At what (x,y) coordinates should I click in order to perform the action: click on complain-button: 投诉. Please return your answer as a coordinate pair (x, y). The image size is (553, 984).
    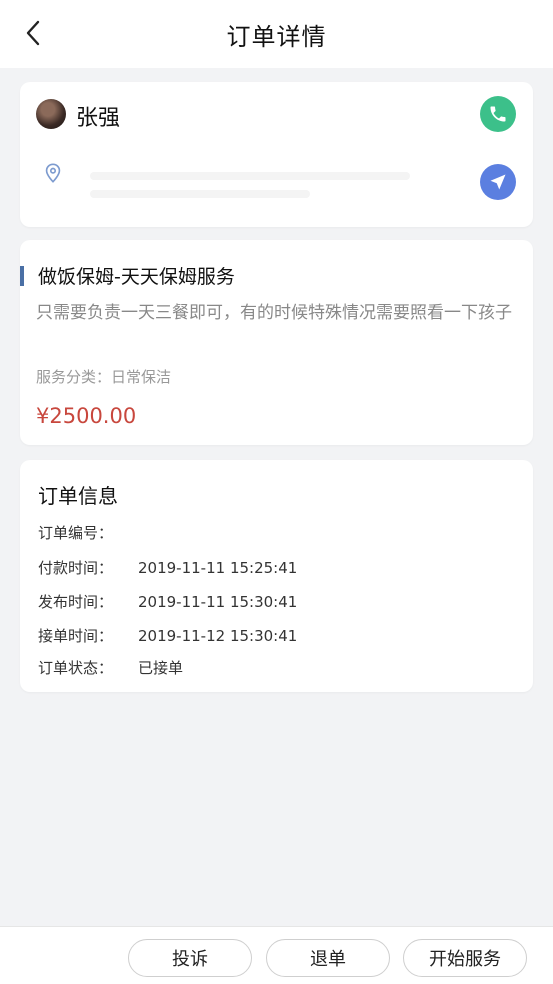
    Looking at the image, I should click on (190, 958).